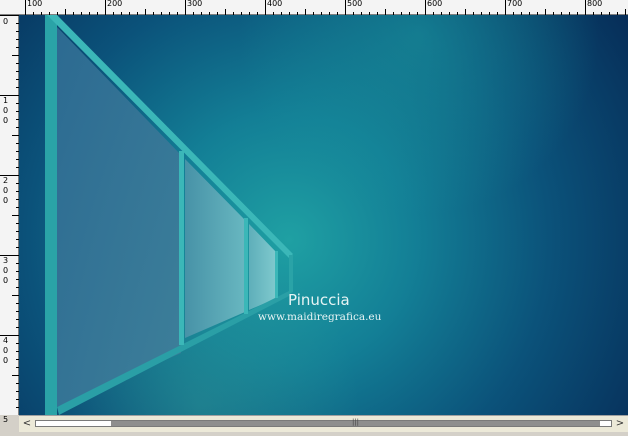  I want to click on scroll-grip-icon: |||, so click(355, 422).